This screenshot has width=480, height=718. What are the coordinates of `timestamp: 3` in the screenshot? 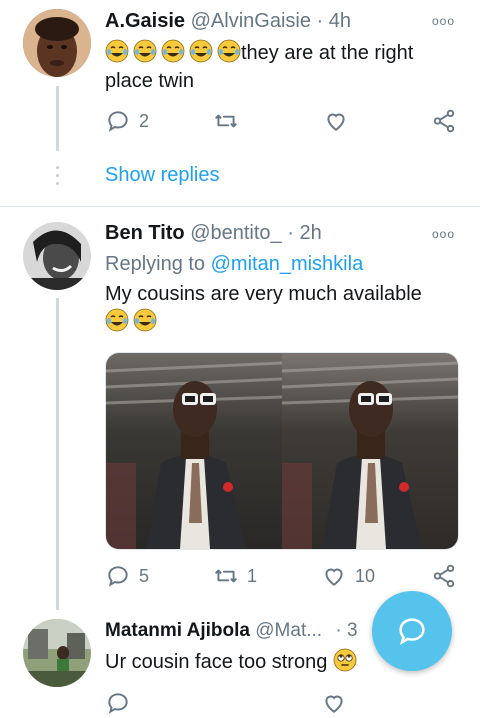 It's located at (352, 630).